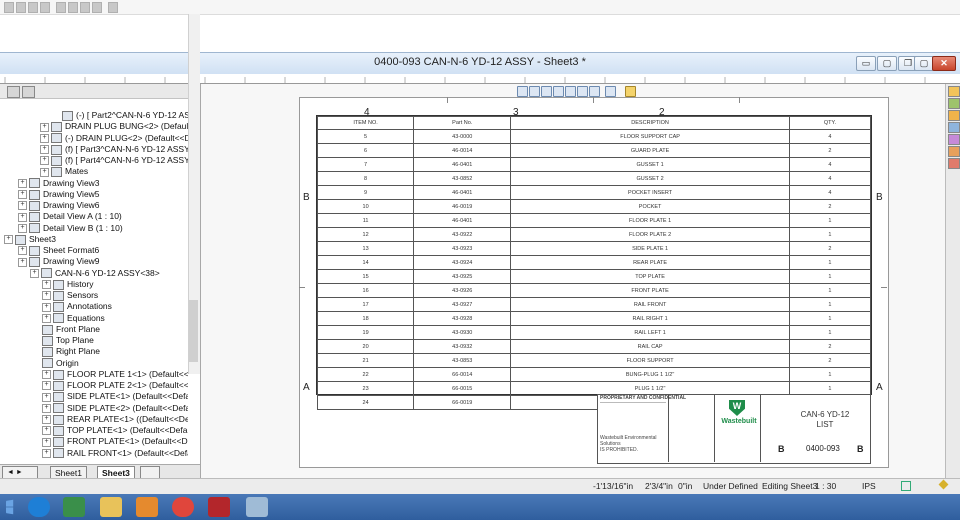 The width and height of the screenshot is (960, 520). Describe the element at coordinates (115, 385) in the screenshot. I see `tree-item: + FLOOR PLATE 2<1> (Default<<Defau` at that location.